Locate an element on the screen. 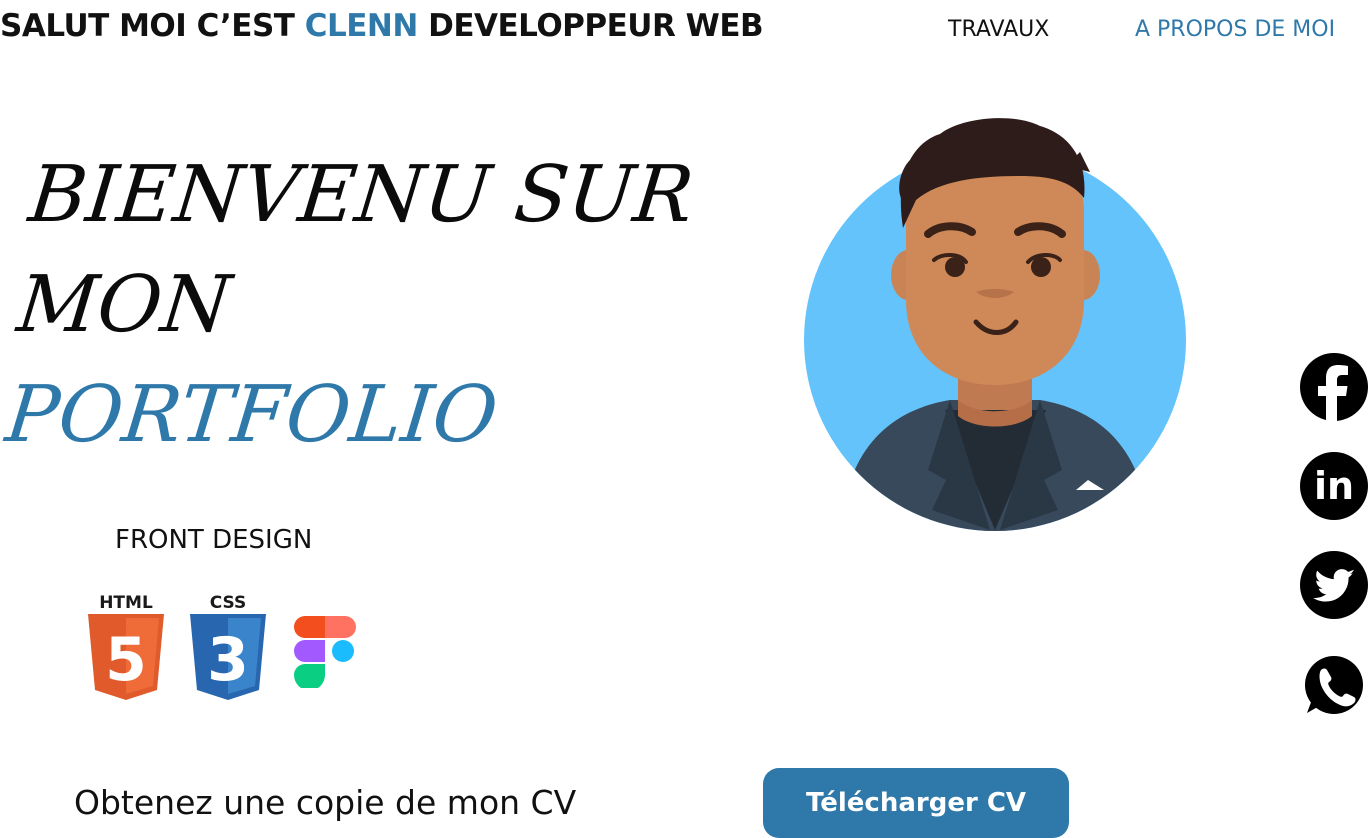  linkedin-text: in is located at coordinates (1334, 486).